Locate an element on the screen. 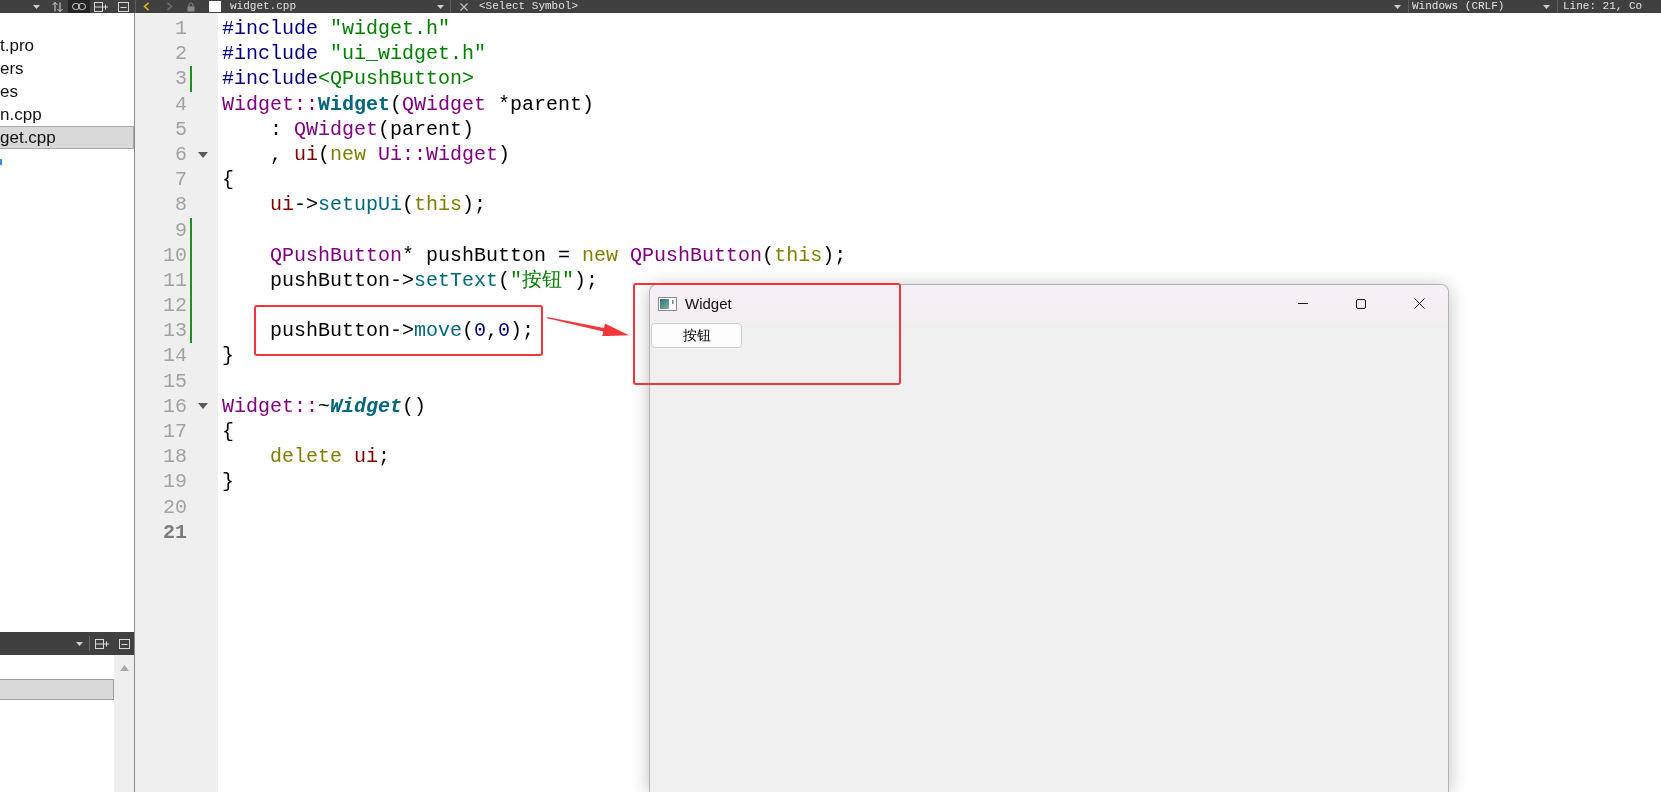 Image resolution: width=1661 pixels, height=792 pixels. push-button: 按钮 is located at coordinates (696, 335).